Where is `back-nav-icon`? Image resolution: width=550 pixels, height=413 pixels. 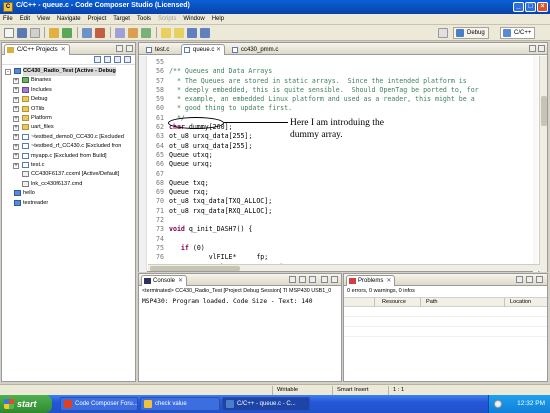
back-nav-icon is located at coordinates (97, 59).